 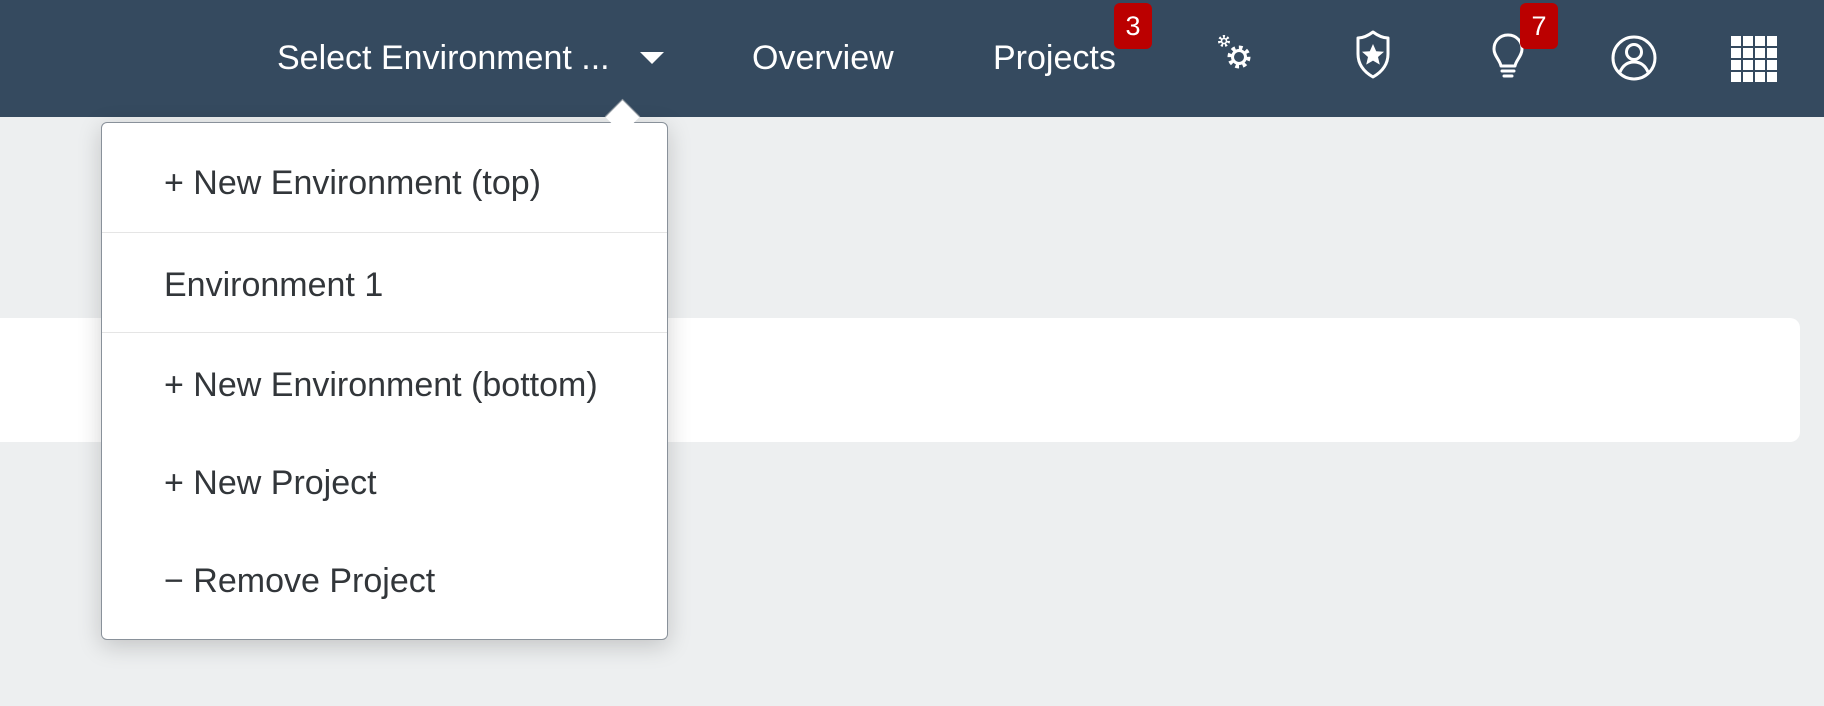 I want to click on settings-button, so click(x=1238, y=56).